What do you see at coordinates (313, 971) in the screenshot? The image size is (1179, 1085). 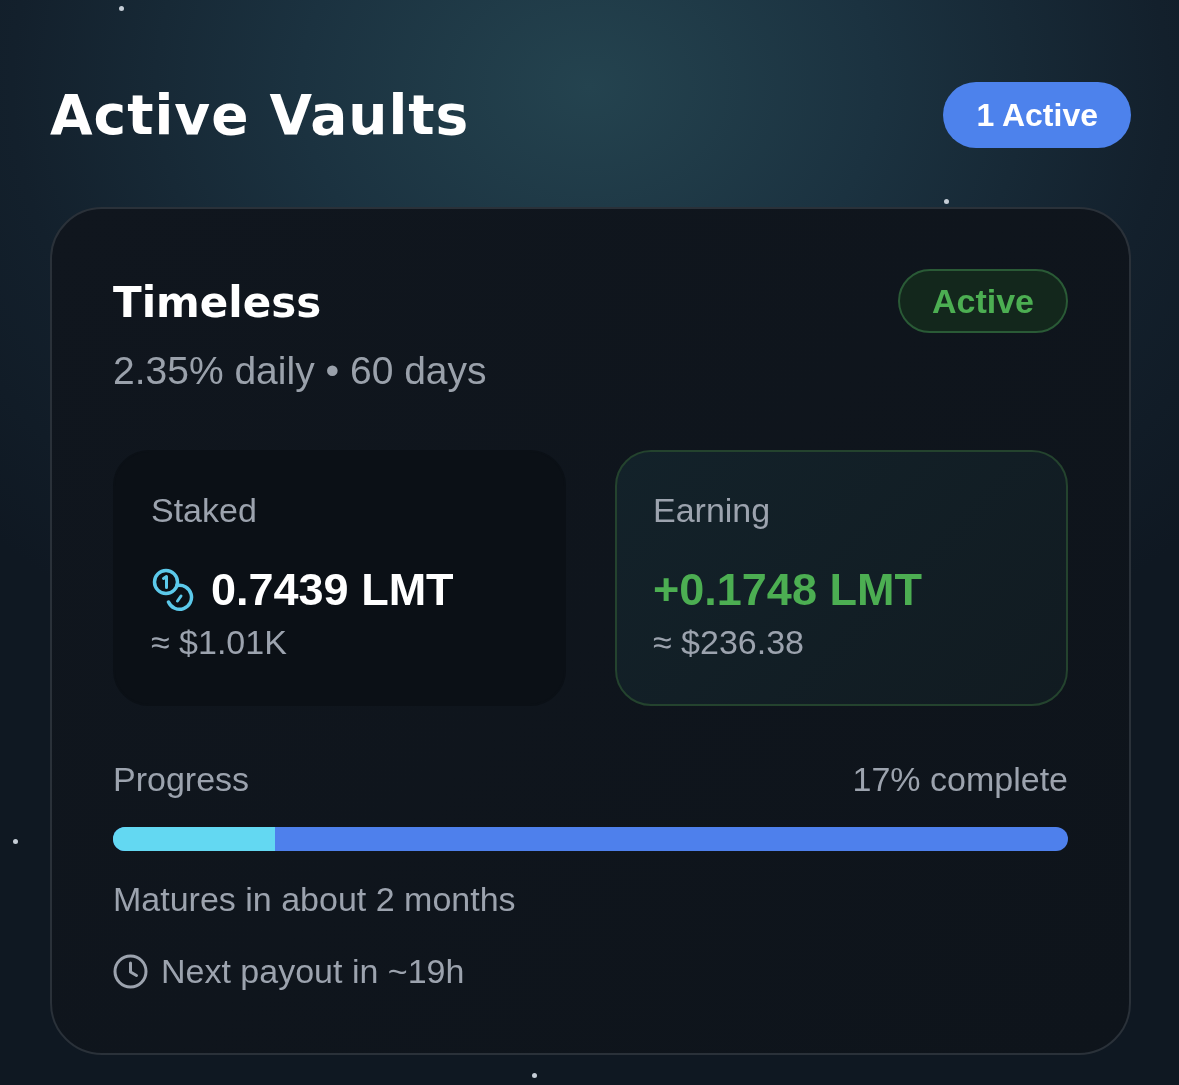 I see `next-payout-text: Next payout in ~19h` at bounding box center [313, 971].